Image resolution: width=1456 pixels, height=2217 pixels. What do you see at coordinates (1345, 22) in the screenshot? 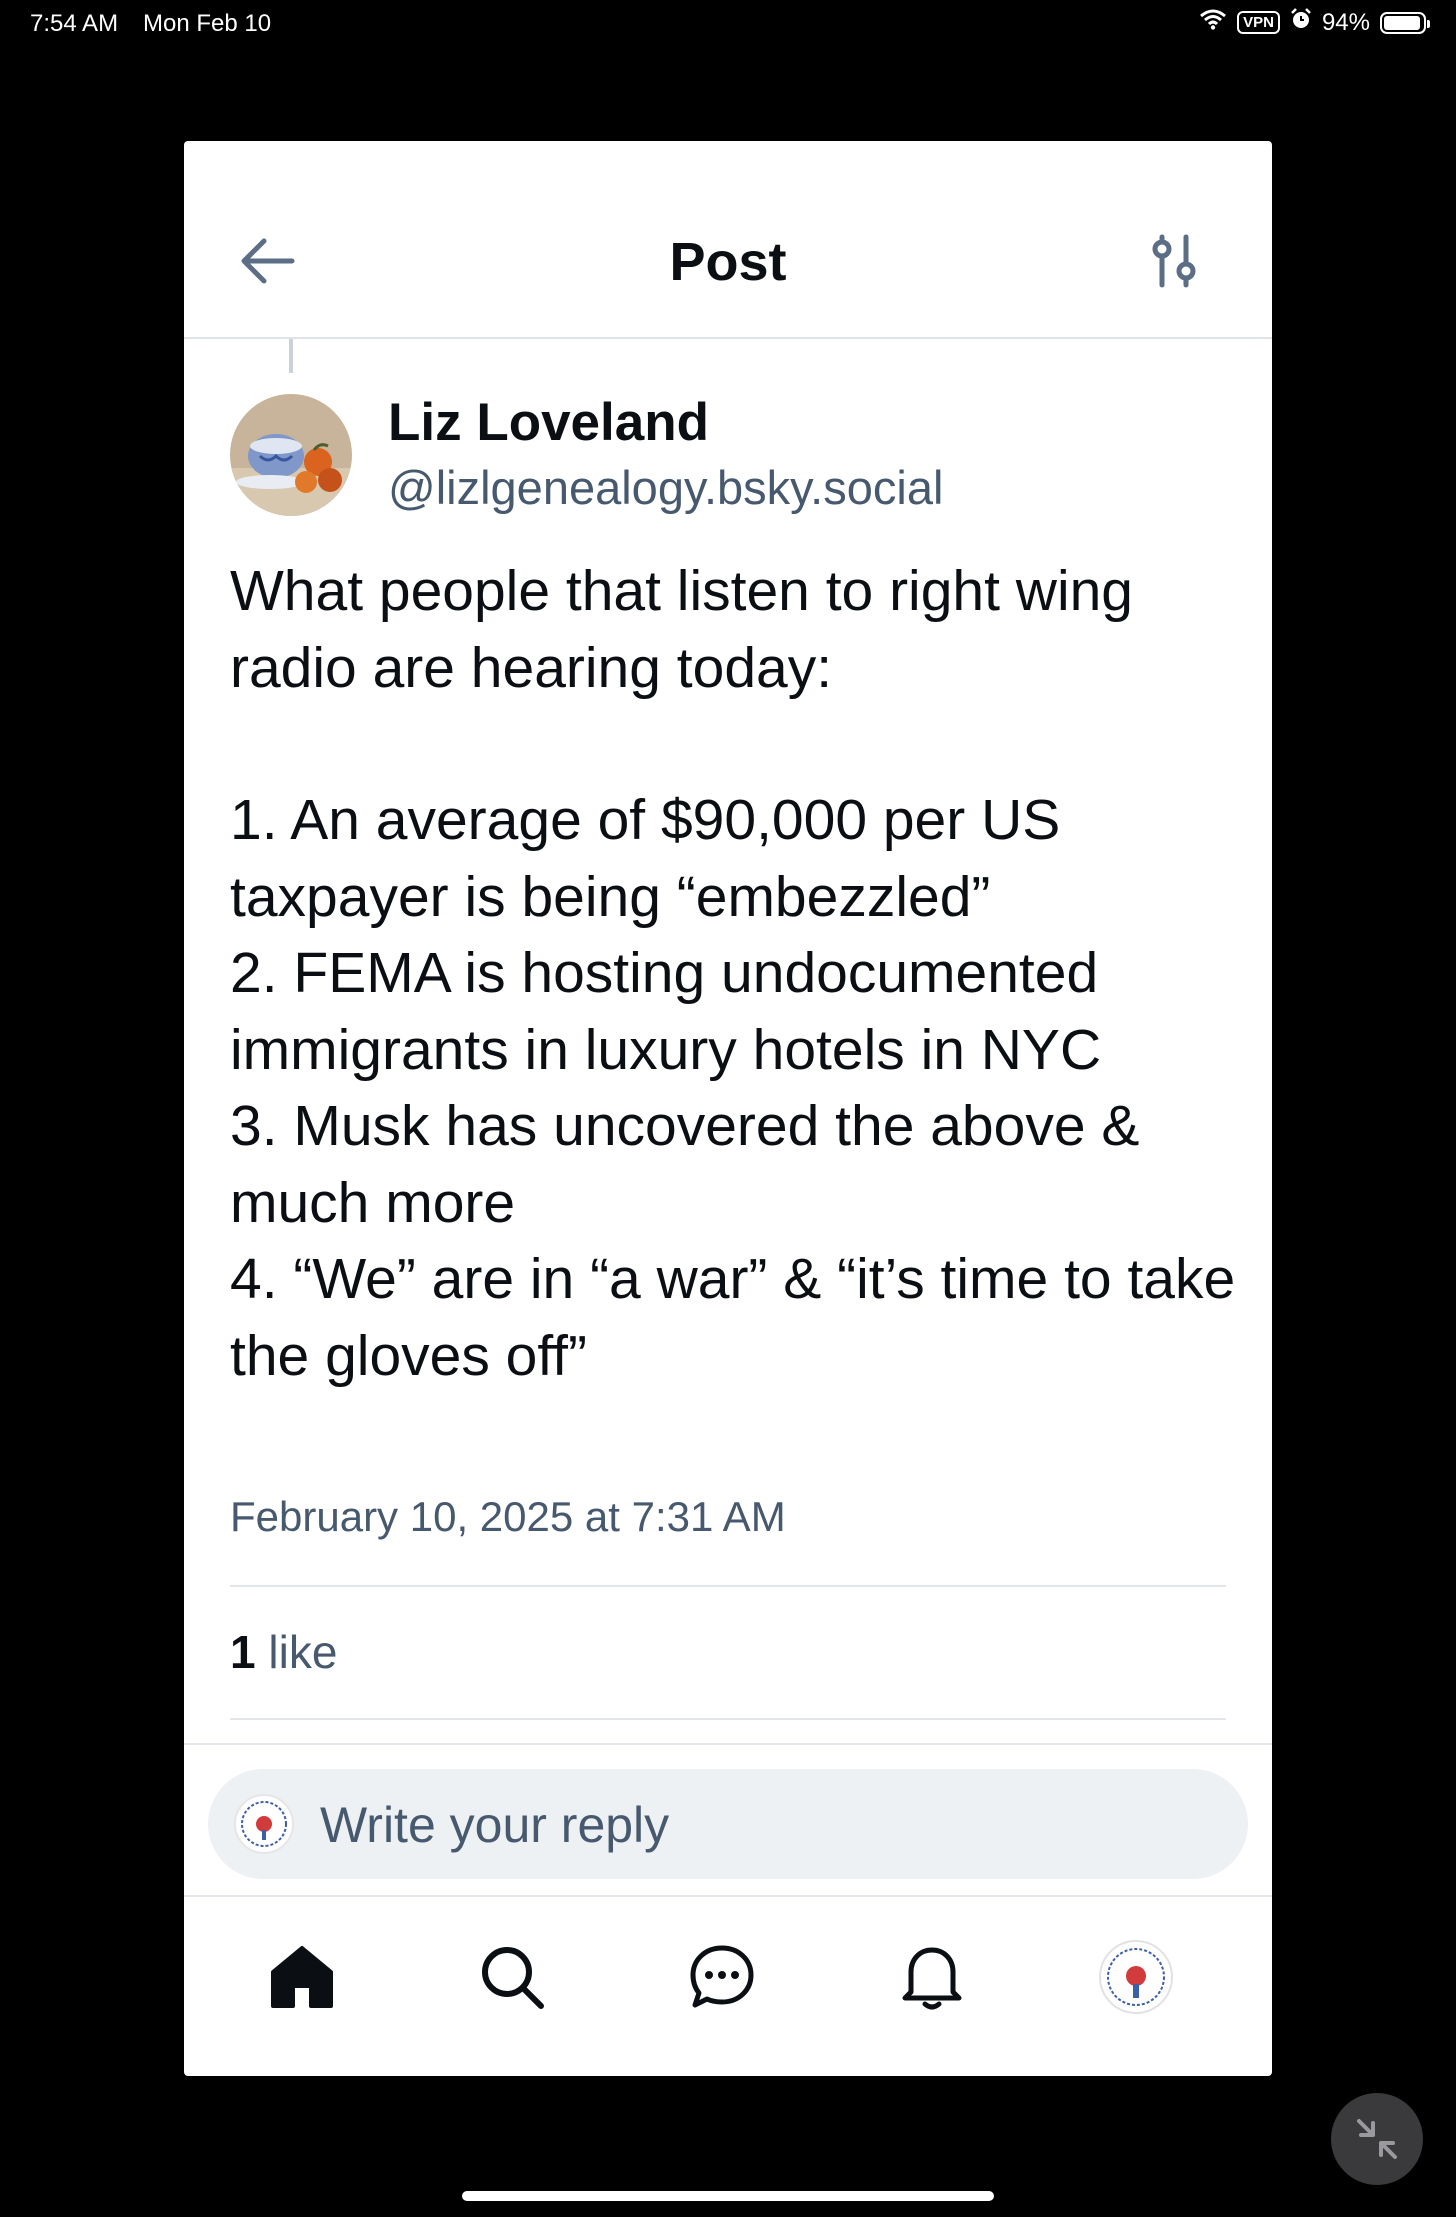
I see `battery-percent: 94%` at bounding box center [1345, 22].